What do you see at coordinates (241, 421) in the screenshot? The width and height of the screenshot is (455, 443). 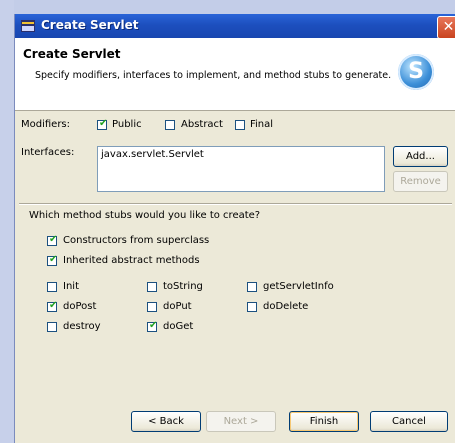 I see `next-button: Next >` at bounding box center [241, 421].